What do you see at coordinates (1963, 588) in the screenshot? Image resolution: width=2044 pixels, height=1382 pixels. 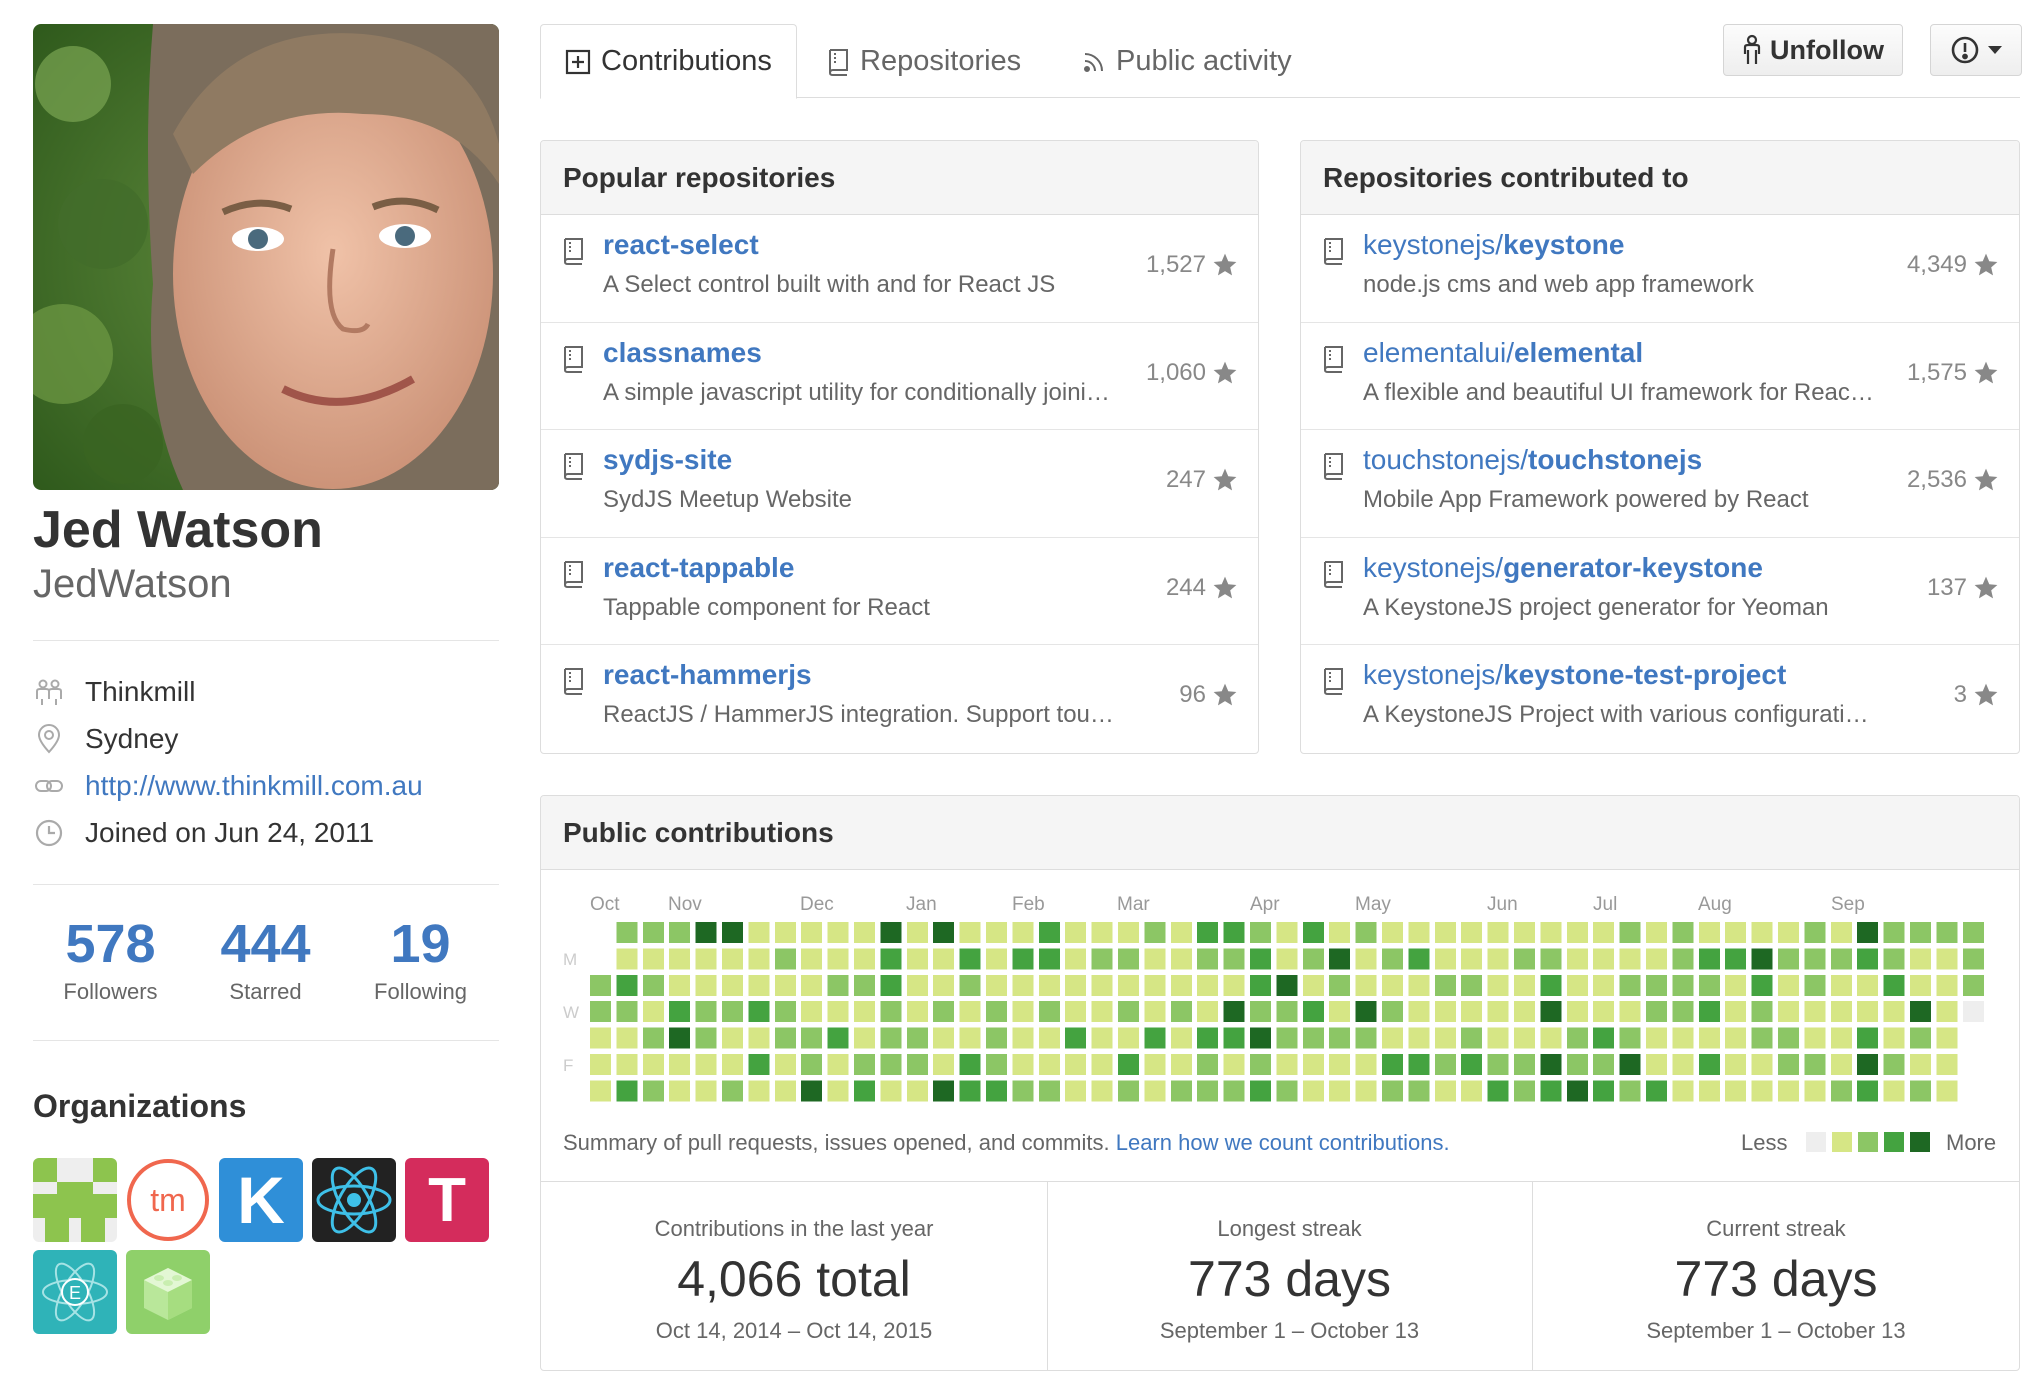 I see `repo-stars: 137` at bounding box center [1963, 588].